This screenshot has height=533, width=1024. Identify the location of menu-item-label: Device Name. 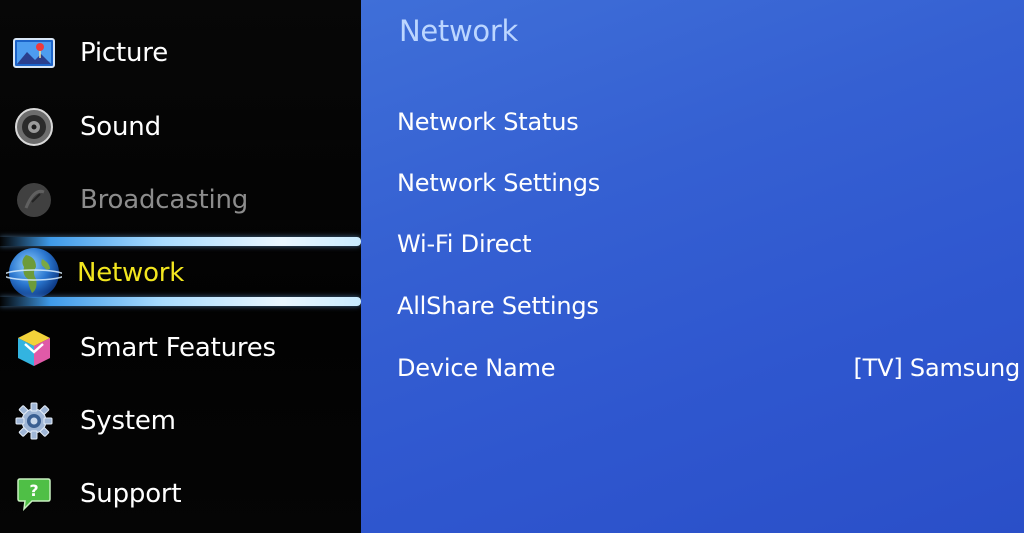
(476, 368).